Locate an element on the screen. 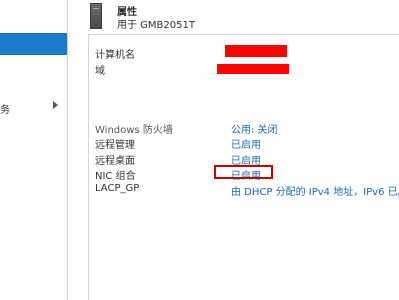 Image resolution: width=399 pixels, height=300 pixels. computer-name-label: 计算机名 is located at coordinates (115, 55).